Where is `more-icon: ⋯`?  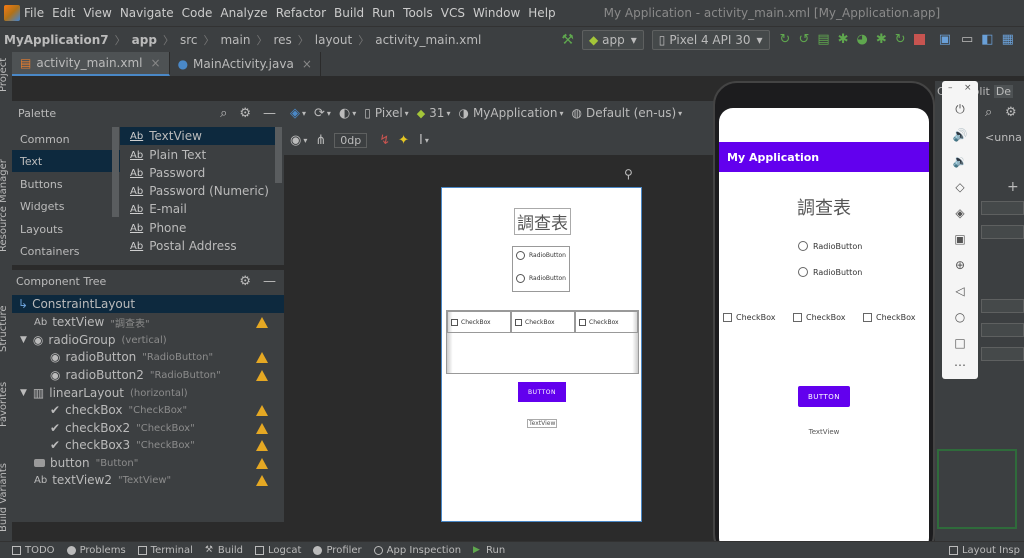 more-icon: ⋯ is located at coordinates (960, 365).